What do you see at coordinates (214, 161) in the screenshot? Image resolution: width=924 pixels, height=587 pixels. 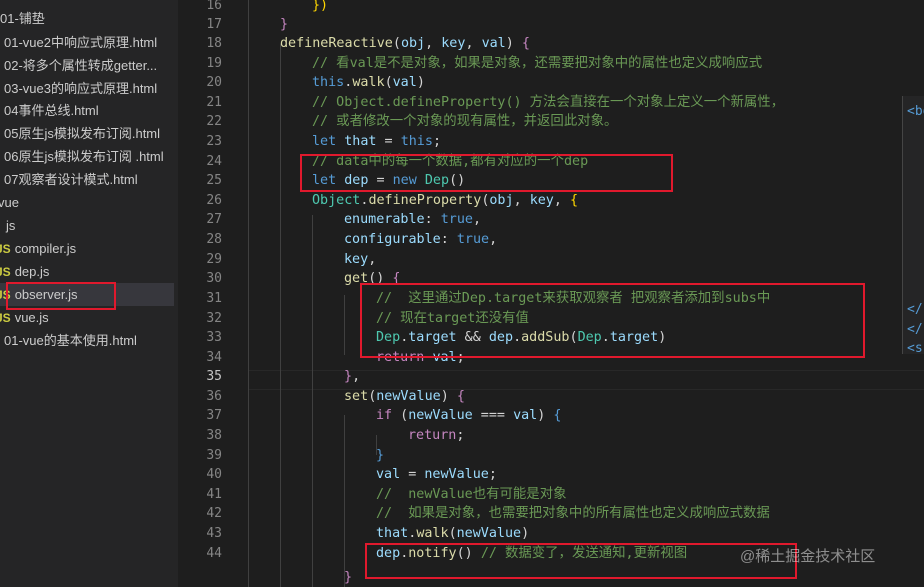 I see `line-number: 24` at bounding box center [214, 161].